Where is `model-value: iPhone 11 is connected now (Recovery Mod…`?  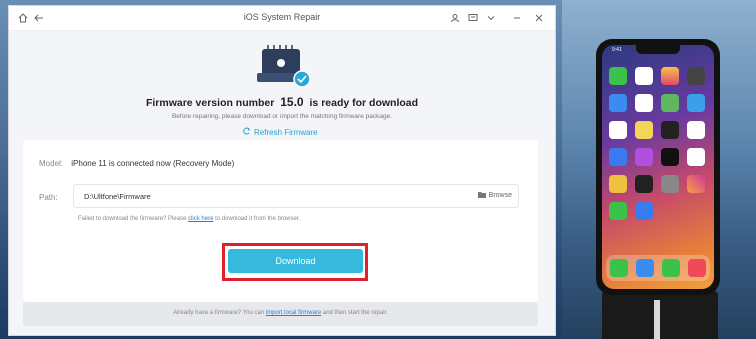 model-value: iPhone 11 is connected now (Recovery Mod… is located at coordinates (153, 163).